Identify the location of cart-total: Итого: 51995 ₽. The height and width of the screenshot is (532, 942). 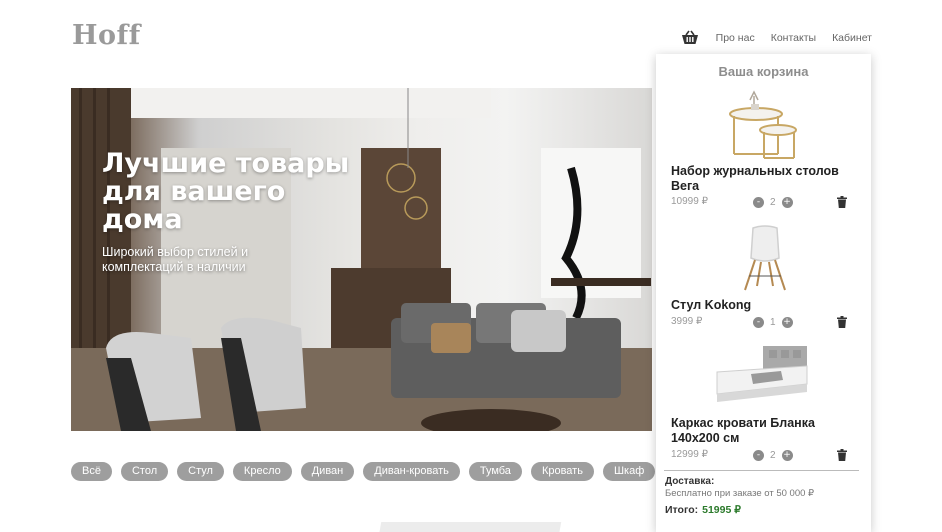
(703, 510).